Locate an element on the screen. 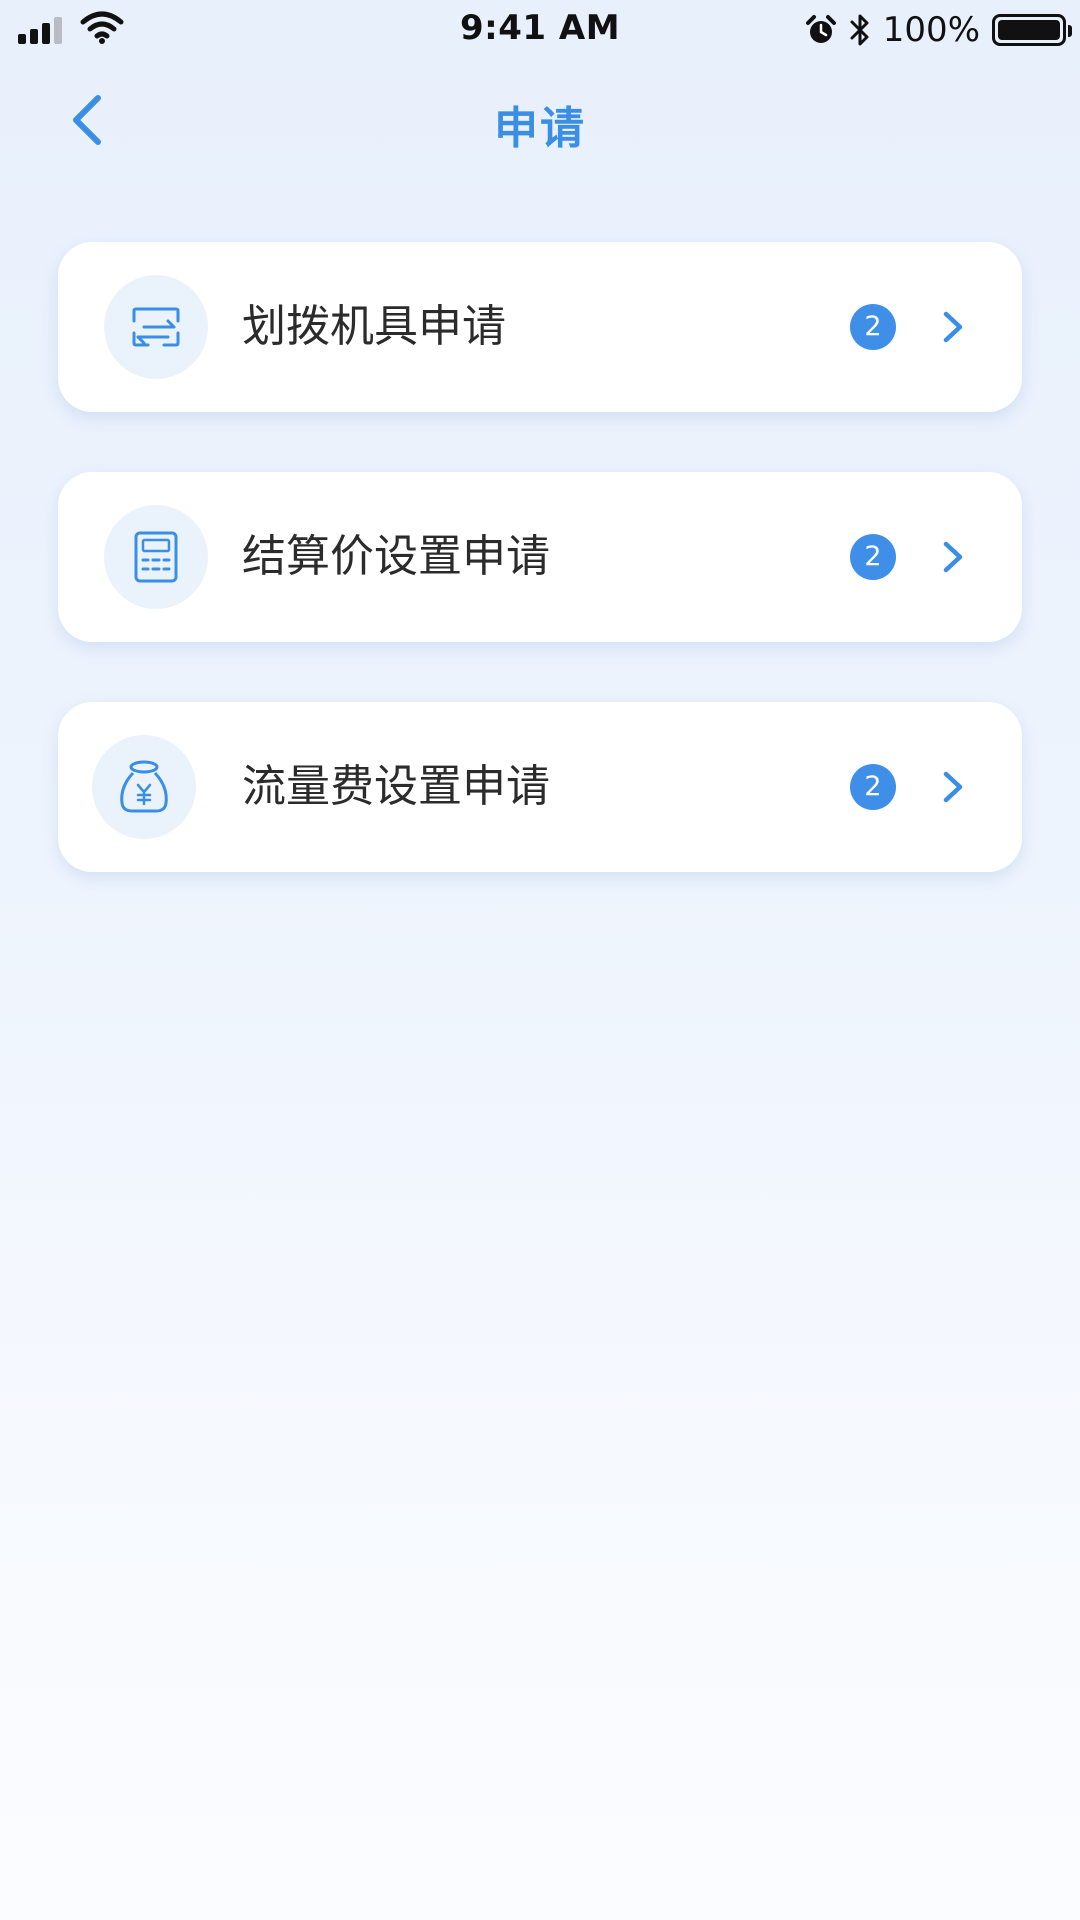  calculator-icon is located at coordinates (156, 557).